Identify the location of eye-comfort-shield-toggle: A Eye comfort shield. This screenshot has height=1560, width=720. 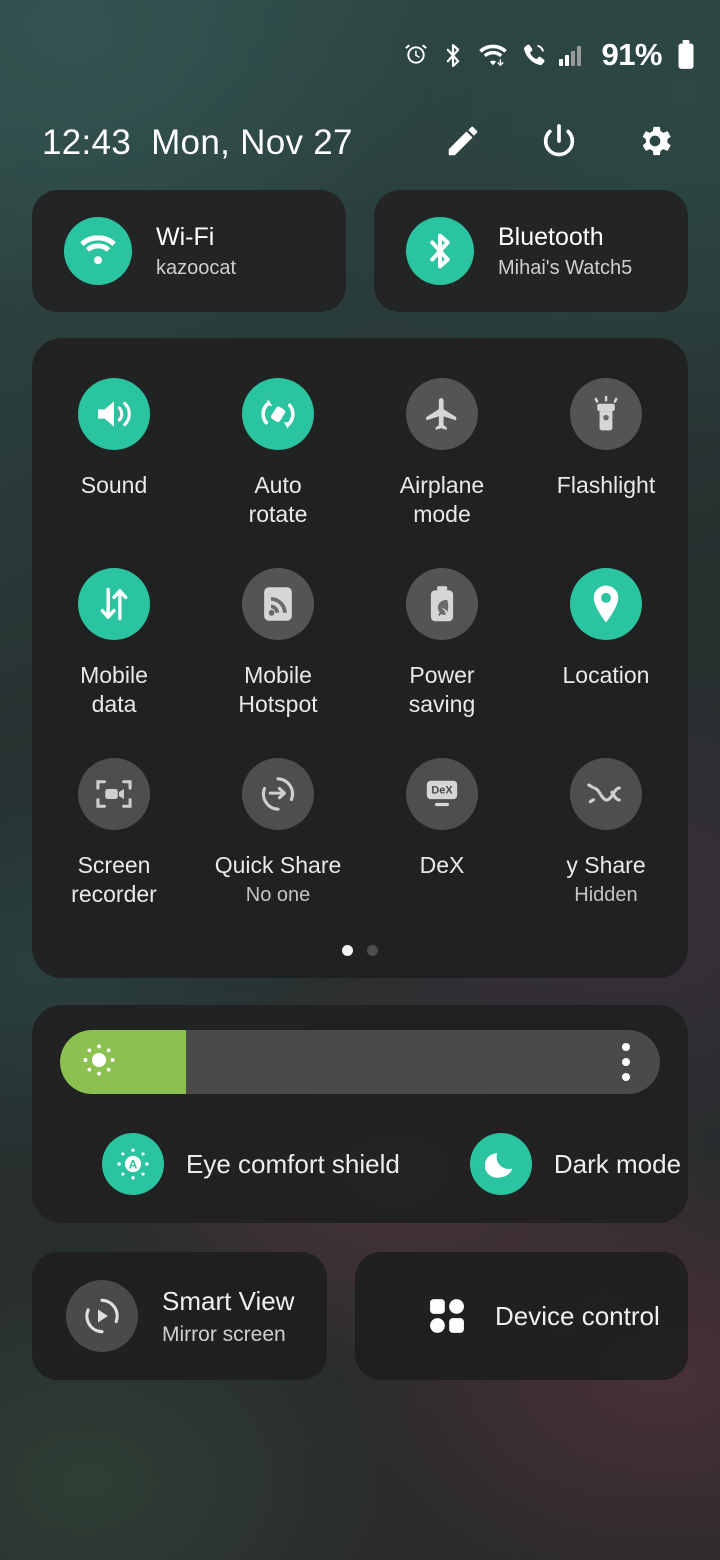
(216, 1164).